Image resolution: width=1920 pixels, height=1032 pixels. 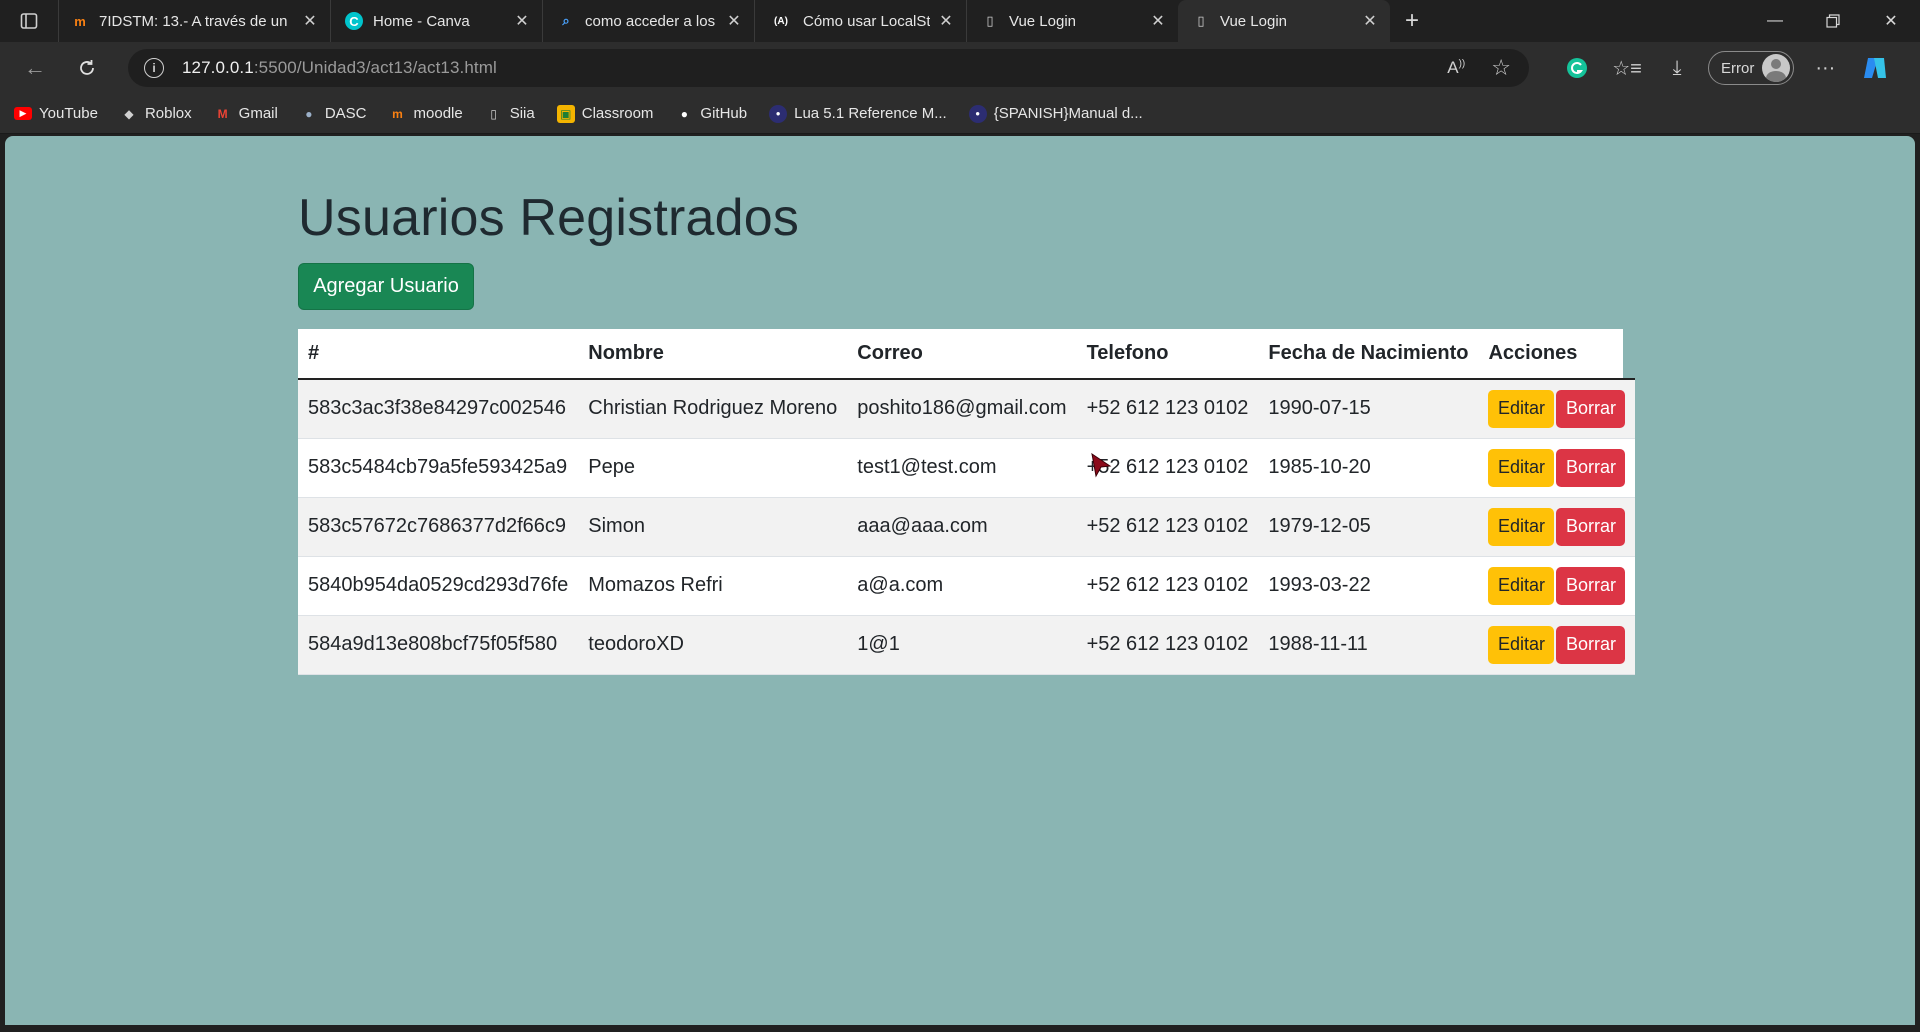 What do you see at coordinates (1677, 68) in the screenshot?
I see `downloads-button: ⤓` at bounding box center [1677, 68].